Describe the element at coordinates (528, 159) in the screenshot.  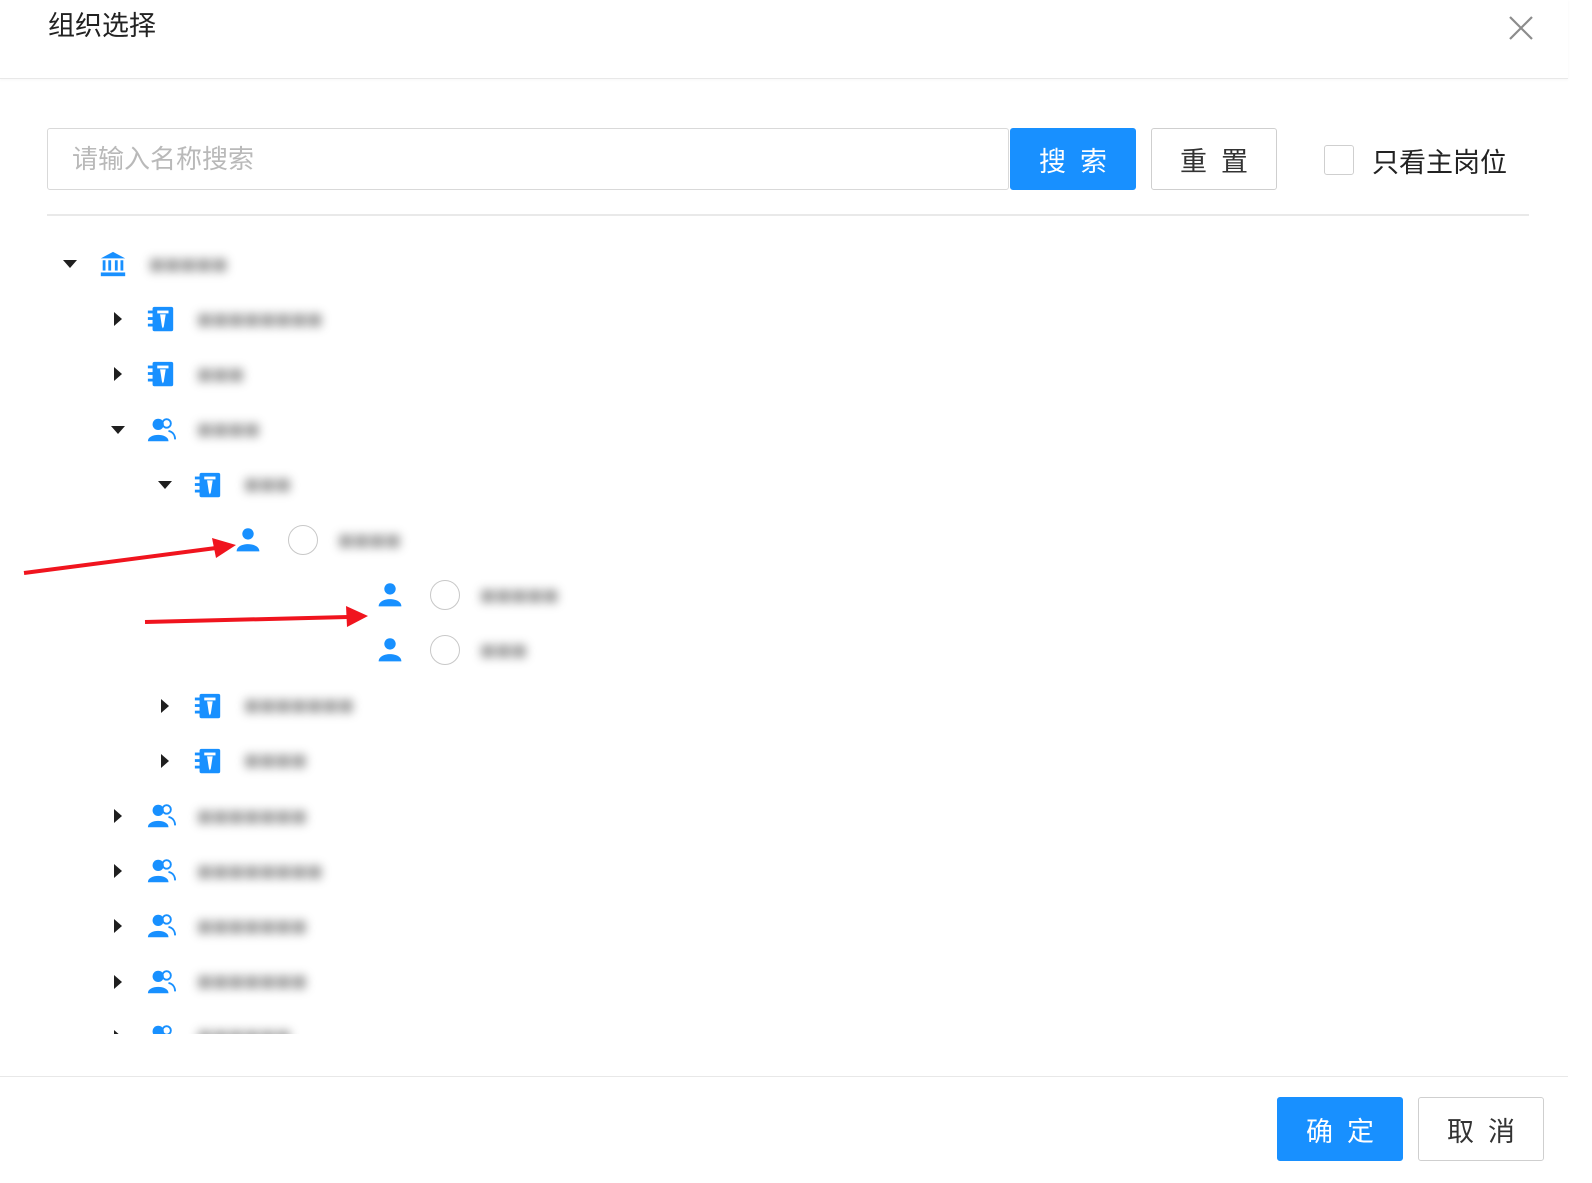
I see `search-input` at that location.